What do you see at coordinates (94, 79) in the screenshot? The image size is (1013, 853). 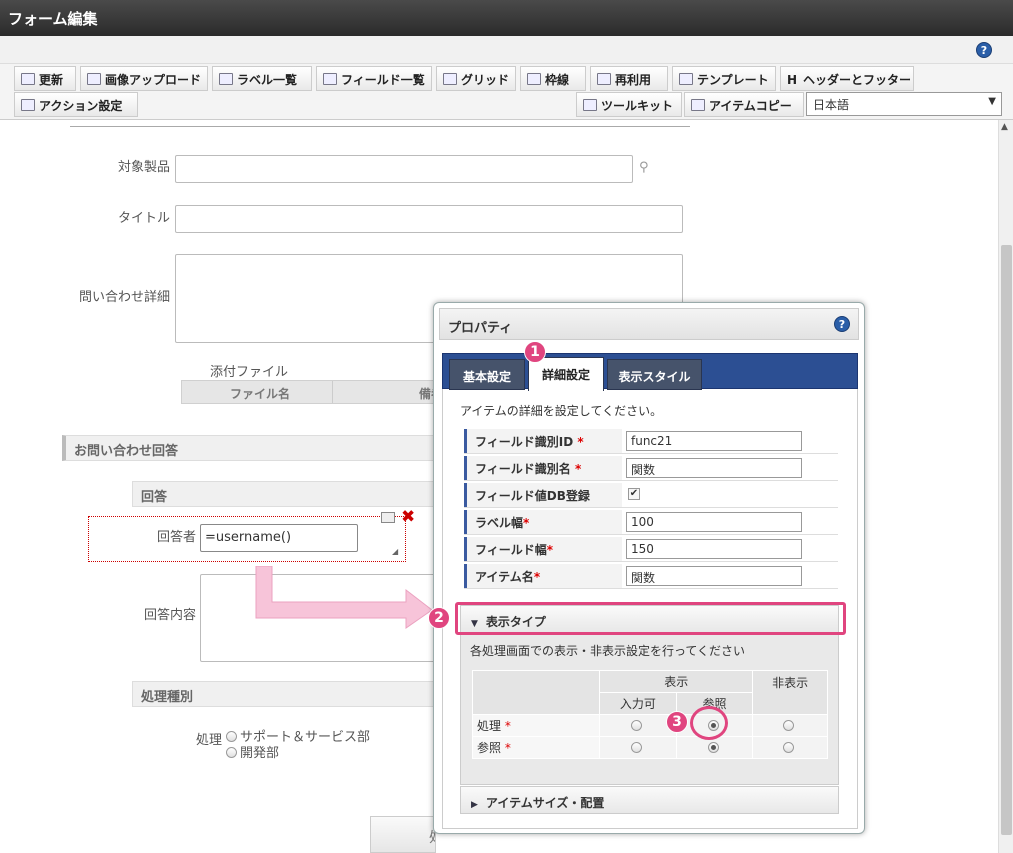 I see `image-upload-icon` at bounding box center [94, 79].